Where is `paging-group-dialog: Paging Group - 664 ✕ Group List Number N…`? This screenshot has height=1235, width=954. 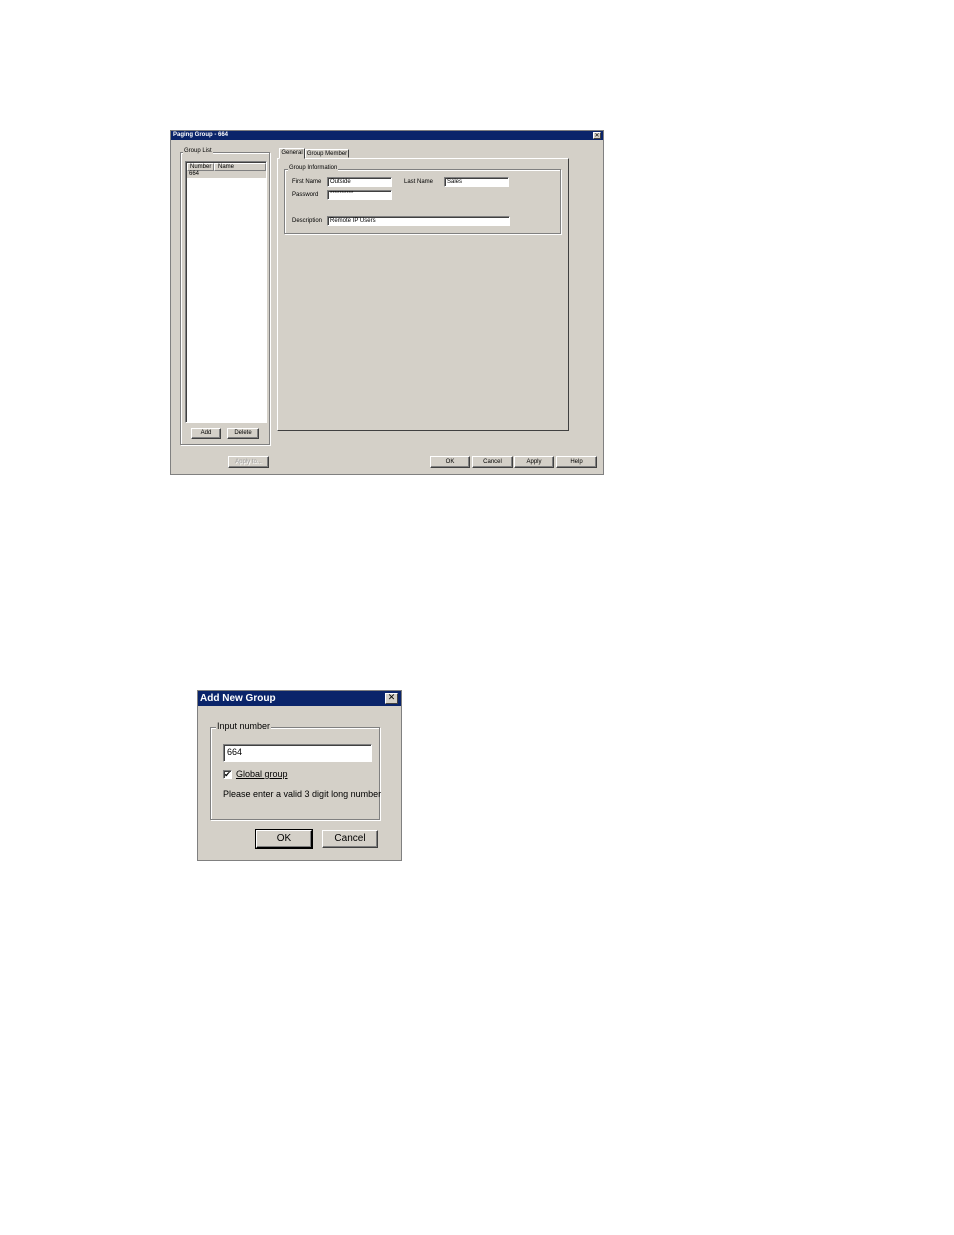
paging-group-dialog: Paging Group - 664 ✕ Group List Number N… is located at coordinates (387, 302).